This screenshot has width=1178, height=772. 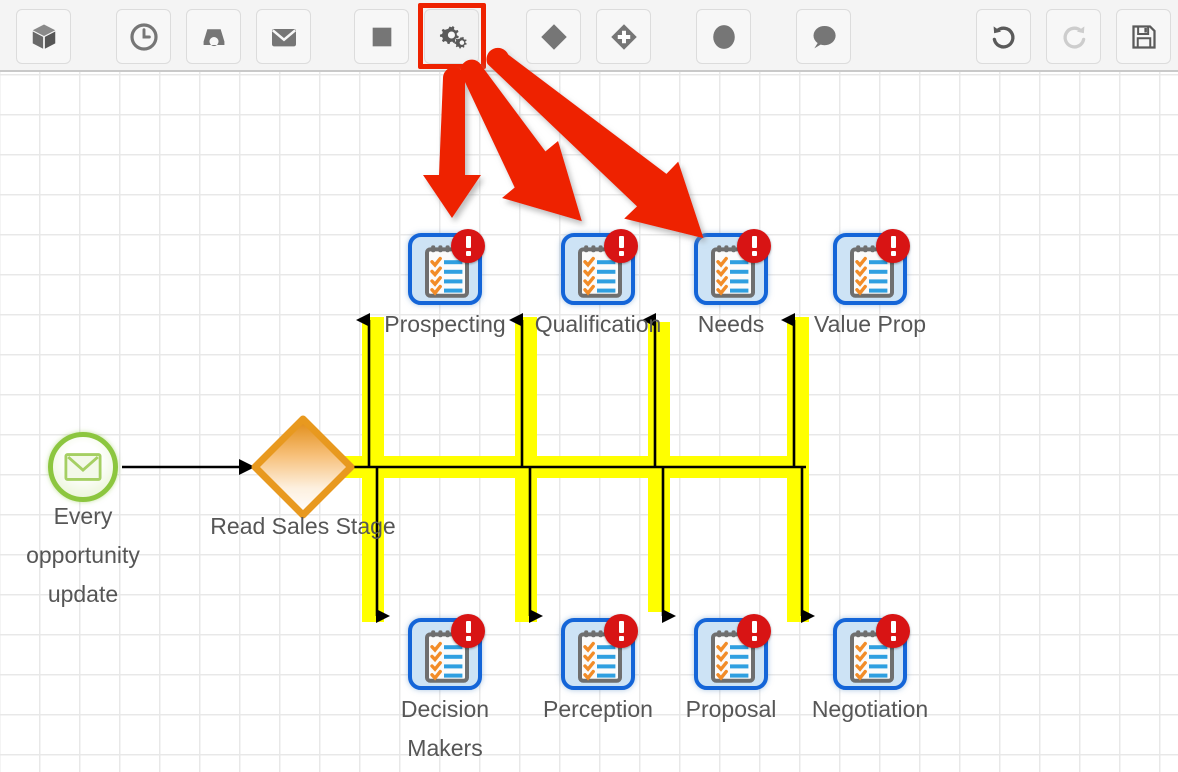 What do you see at coordinates (871, 652) in the screenshot?
I see `task-negotiation` at bounding box center [871, 652].